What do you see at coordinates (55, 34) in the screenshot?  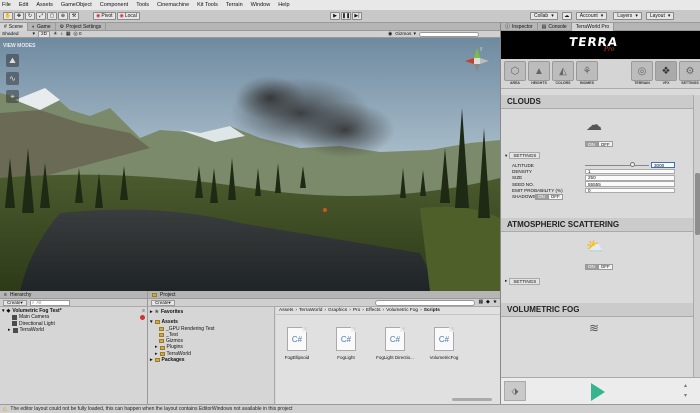 I see `lighting-toggle-icon: ☀` at bounding box center [55, 34].